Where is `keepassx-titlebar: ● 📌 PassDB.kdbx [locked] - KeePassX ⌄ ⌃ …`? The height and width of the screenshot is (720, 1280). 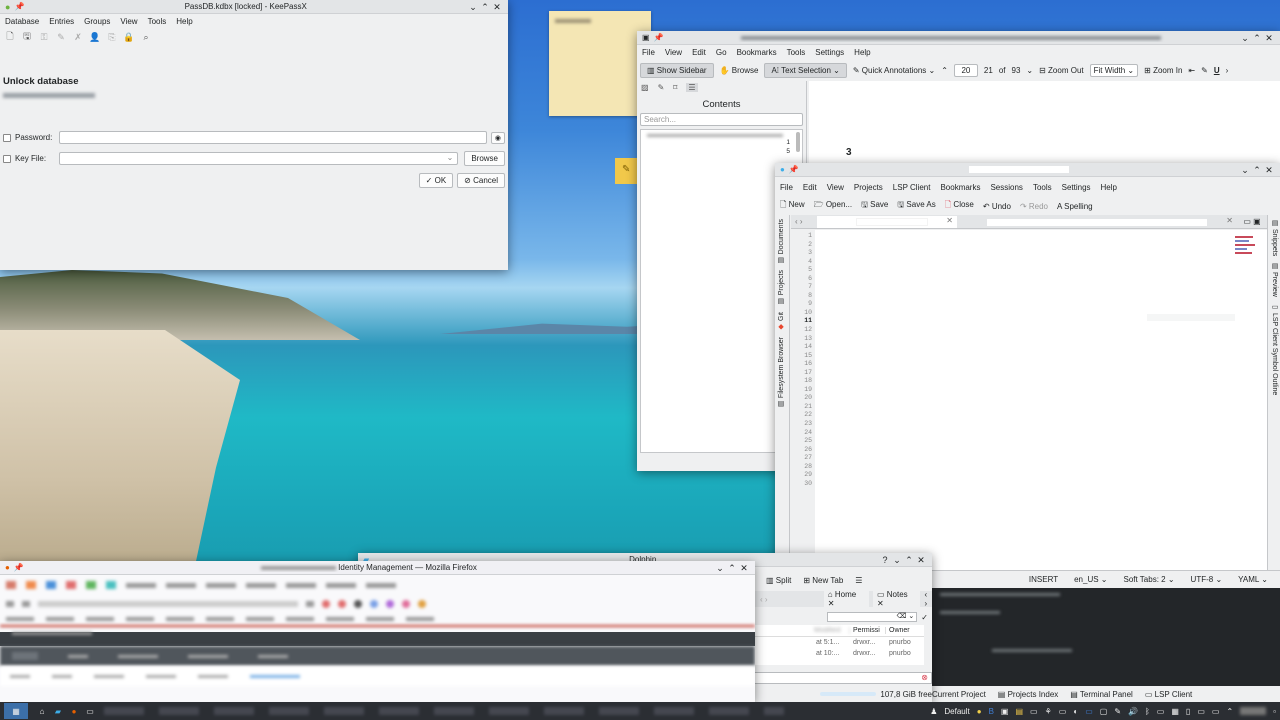 keepassx-titlebar: ● 📌 PassDB.kdbx [locked] - KeePassX ⌄ ⌃ … is located at coordinates (254, 7).